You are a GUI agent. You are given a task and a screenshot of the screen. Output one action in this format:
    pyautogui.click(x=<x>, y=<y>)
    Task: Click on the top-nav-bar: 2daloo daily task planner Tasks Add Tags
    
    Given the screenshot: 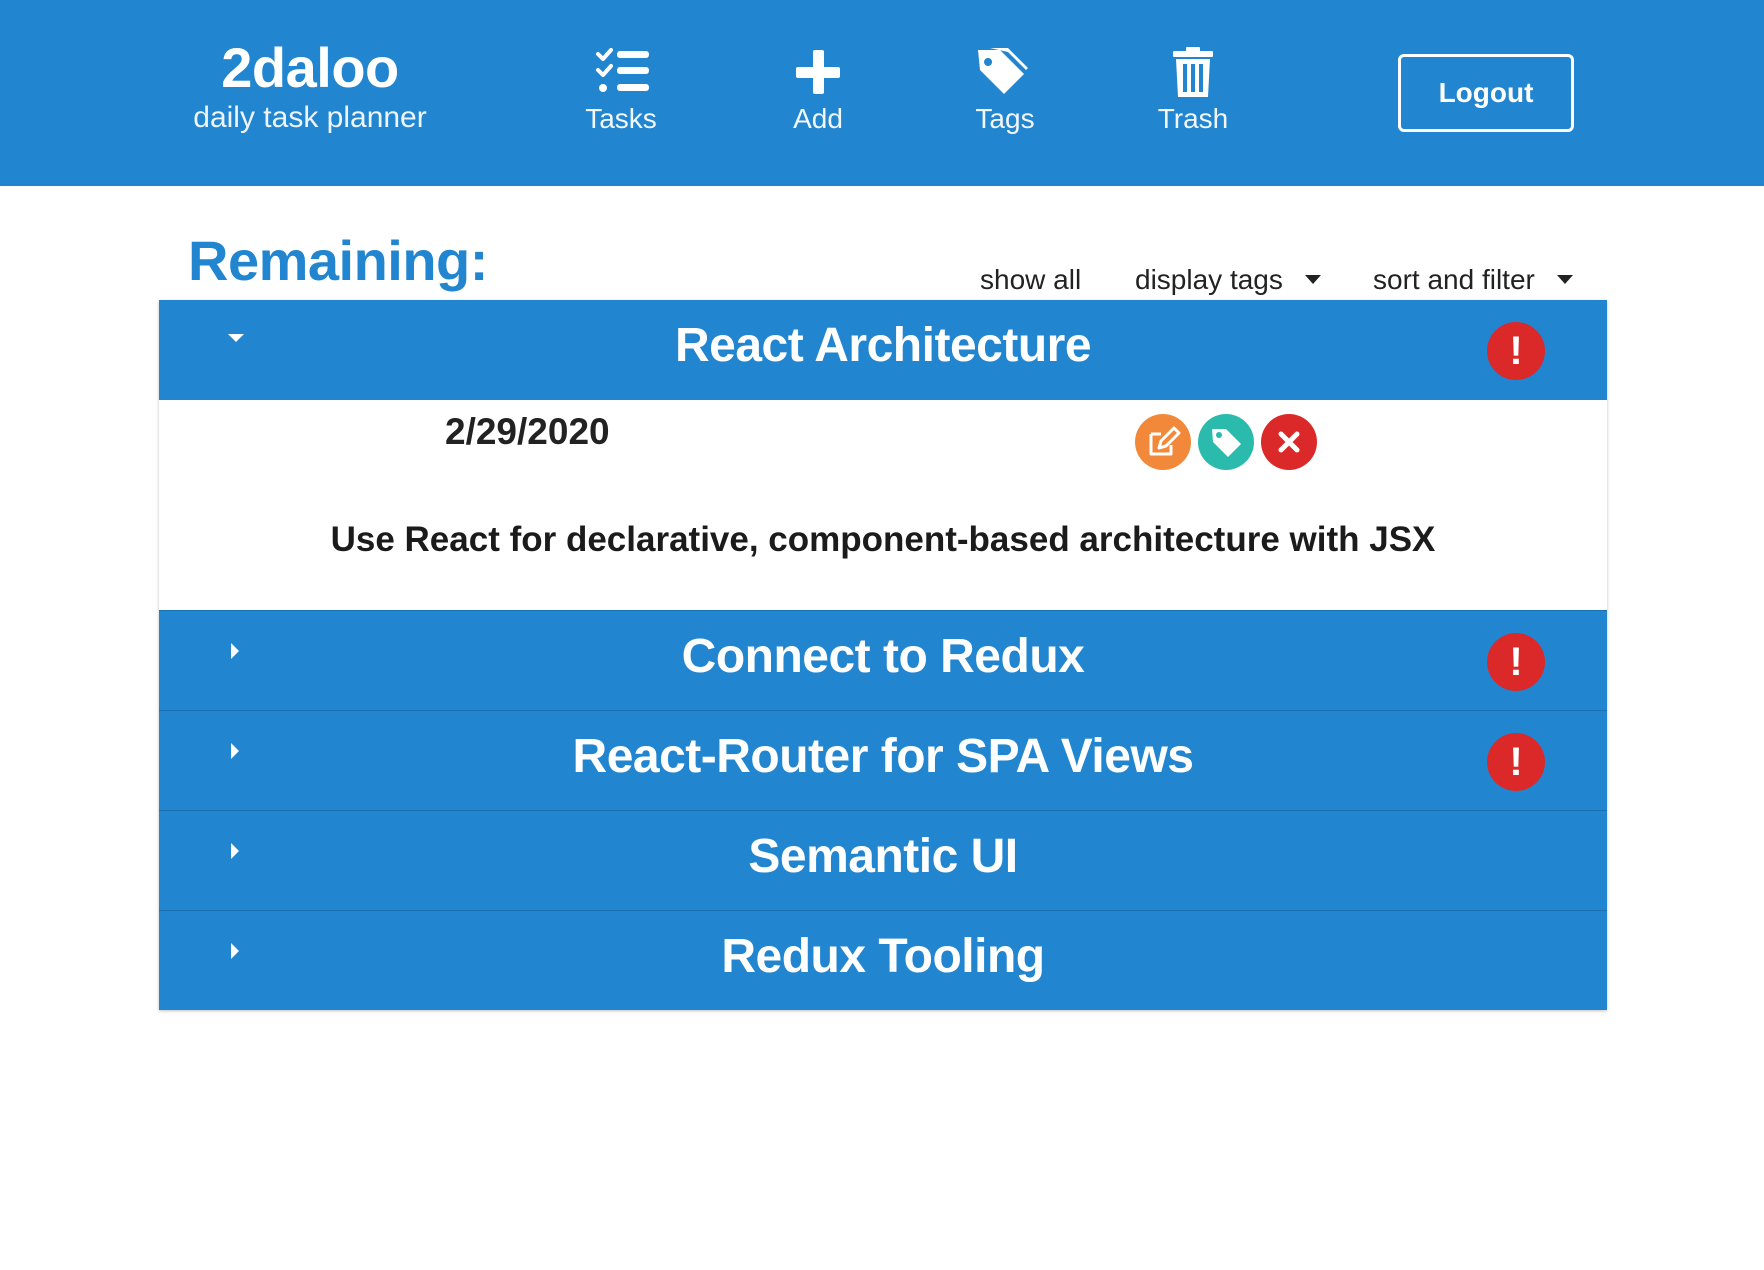 What is the action you would take?
    pyautogui.click(x=882, y=93)
    